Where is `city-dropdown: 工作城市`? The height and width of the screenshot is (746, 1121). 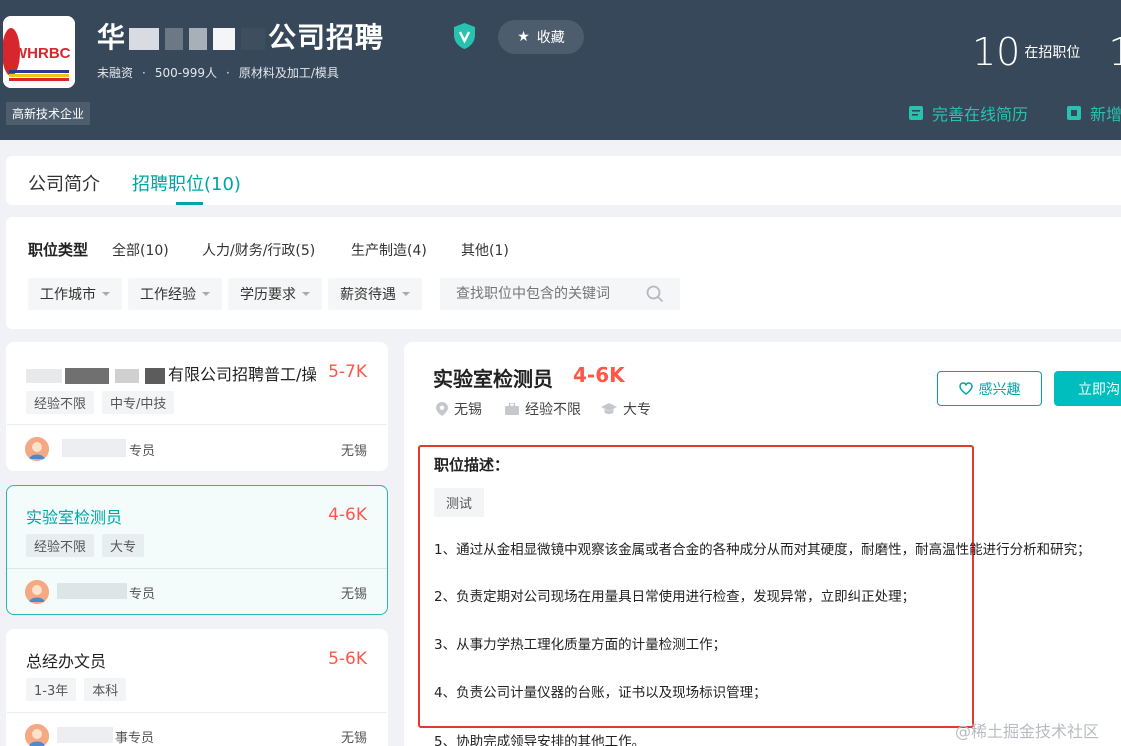
city-dropdown: 工作城市 is located at coordinates (75, 294).